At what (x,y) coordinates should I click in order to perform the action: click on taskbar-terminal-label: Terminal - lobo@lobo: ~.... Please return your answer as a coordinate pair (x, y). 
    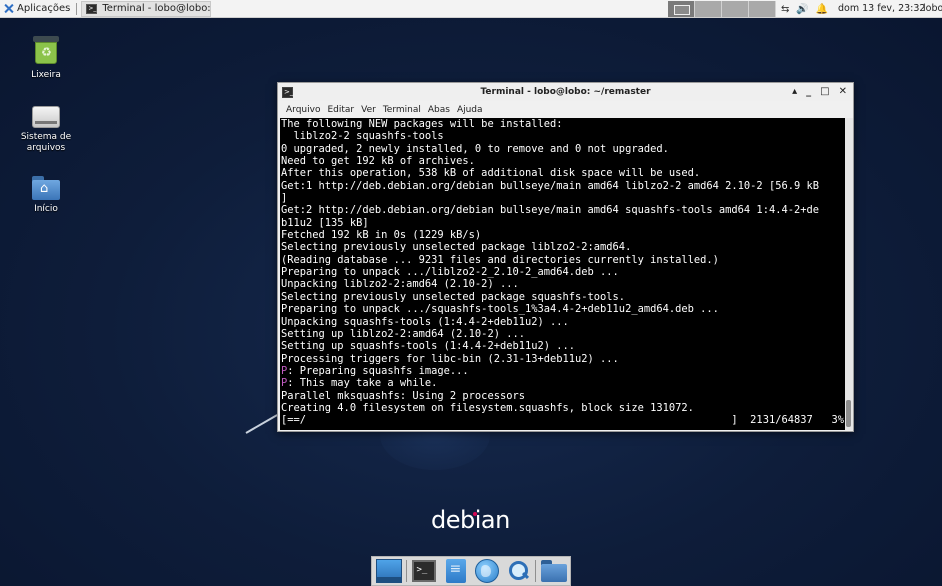
    Looking at the image, I should click on (156, 8).